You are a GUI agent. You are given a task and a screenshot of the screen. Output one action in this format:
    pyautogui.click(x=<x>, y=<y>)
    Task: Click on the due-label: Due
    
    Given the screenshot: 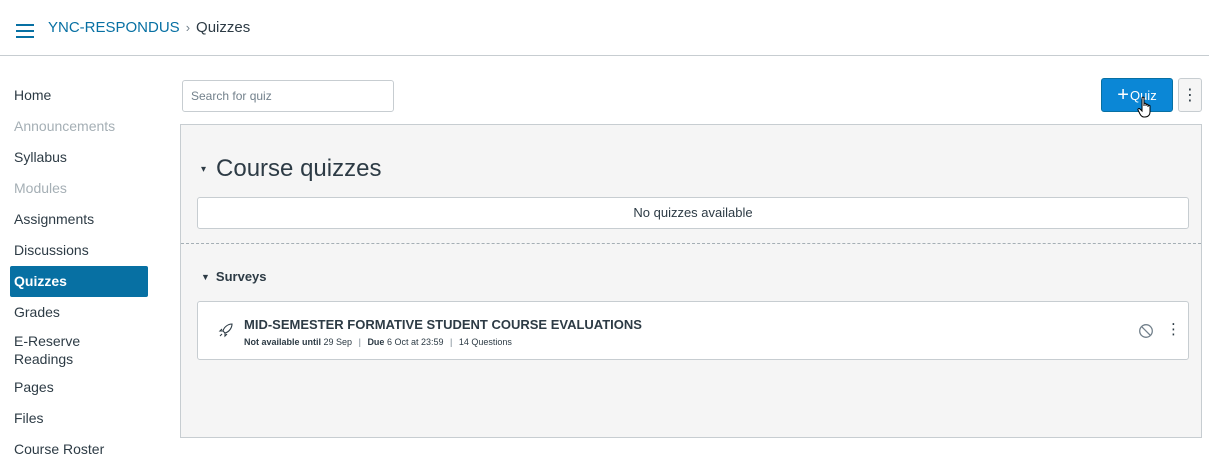 What is the action you would take?
    pyautogui.click(x=376, y=342)
    